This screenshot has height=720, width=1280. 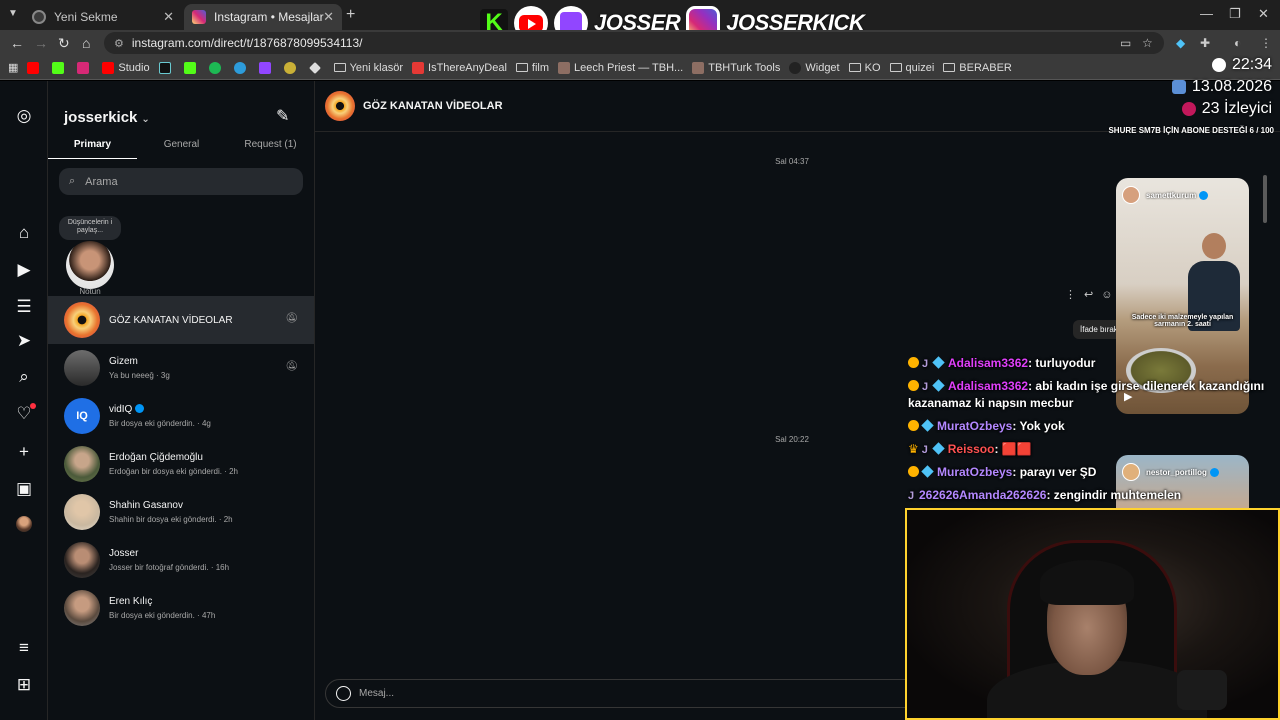 I want to click on bookmark-widget: Widget, so click(x=814, y=67).